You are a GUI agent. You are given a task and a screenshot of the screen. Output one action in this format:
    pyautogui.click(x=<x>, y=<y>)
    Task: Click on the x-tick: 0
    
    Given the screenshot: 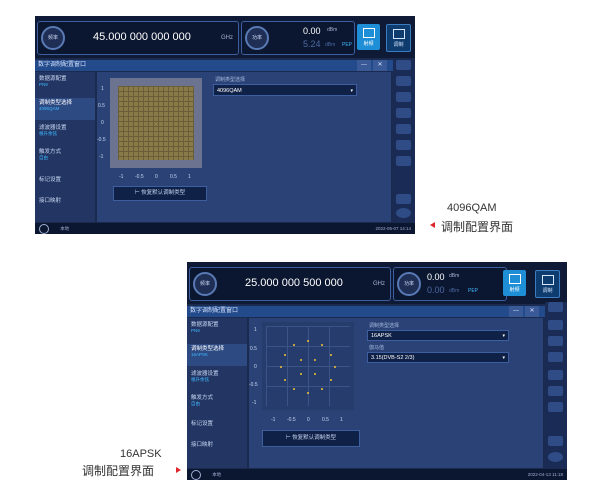 What is the action you would take?
    pyautogui.click(x=156, y=177)
    